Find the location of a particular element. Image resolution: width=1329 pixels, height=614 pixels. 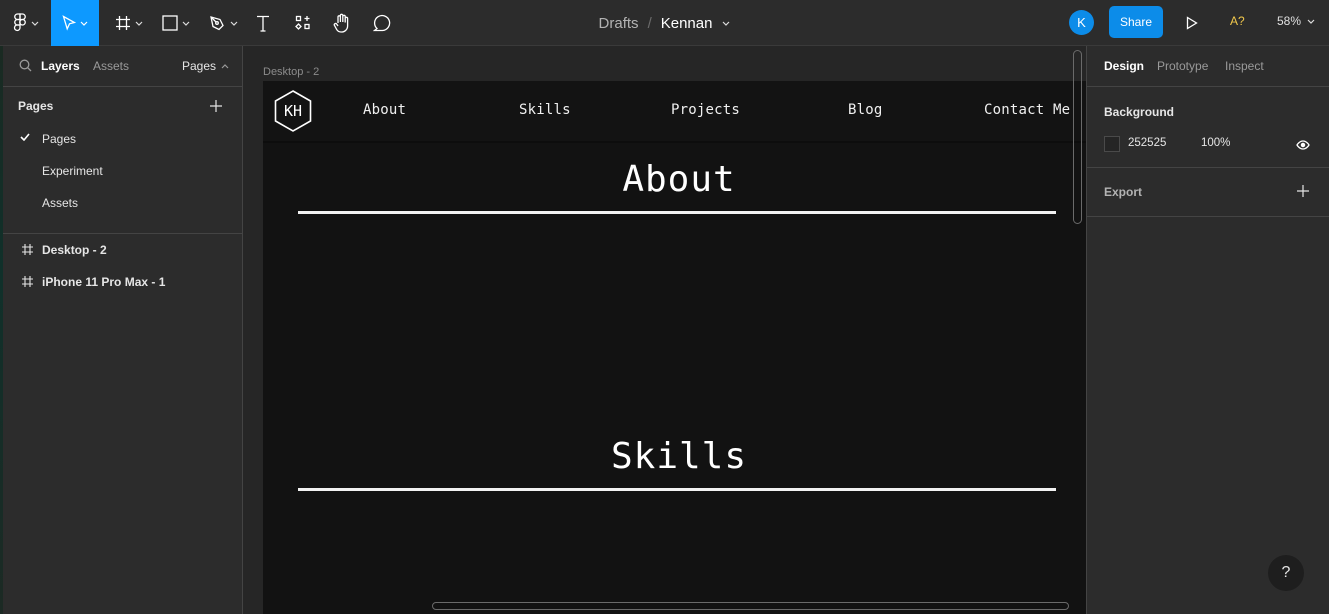

top-toolbar: Drafts / Kennan K Share A? 58% is located at coordinates (664, 23).